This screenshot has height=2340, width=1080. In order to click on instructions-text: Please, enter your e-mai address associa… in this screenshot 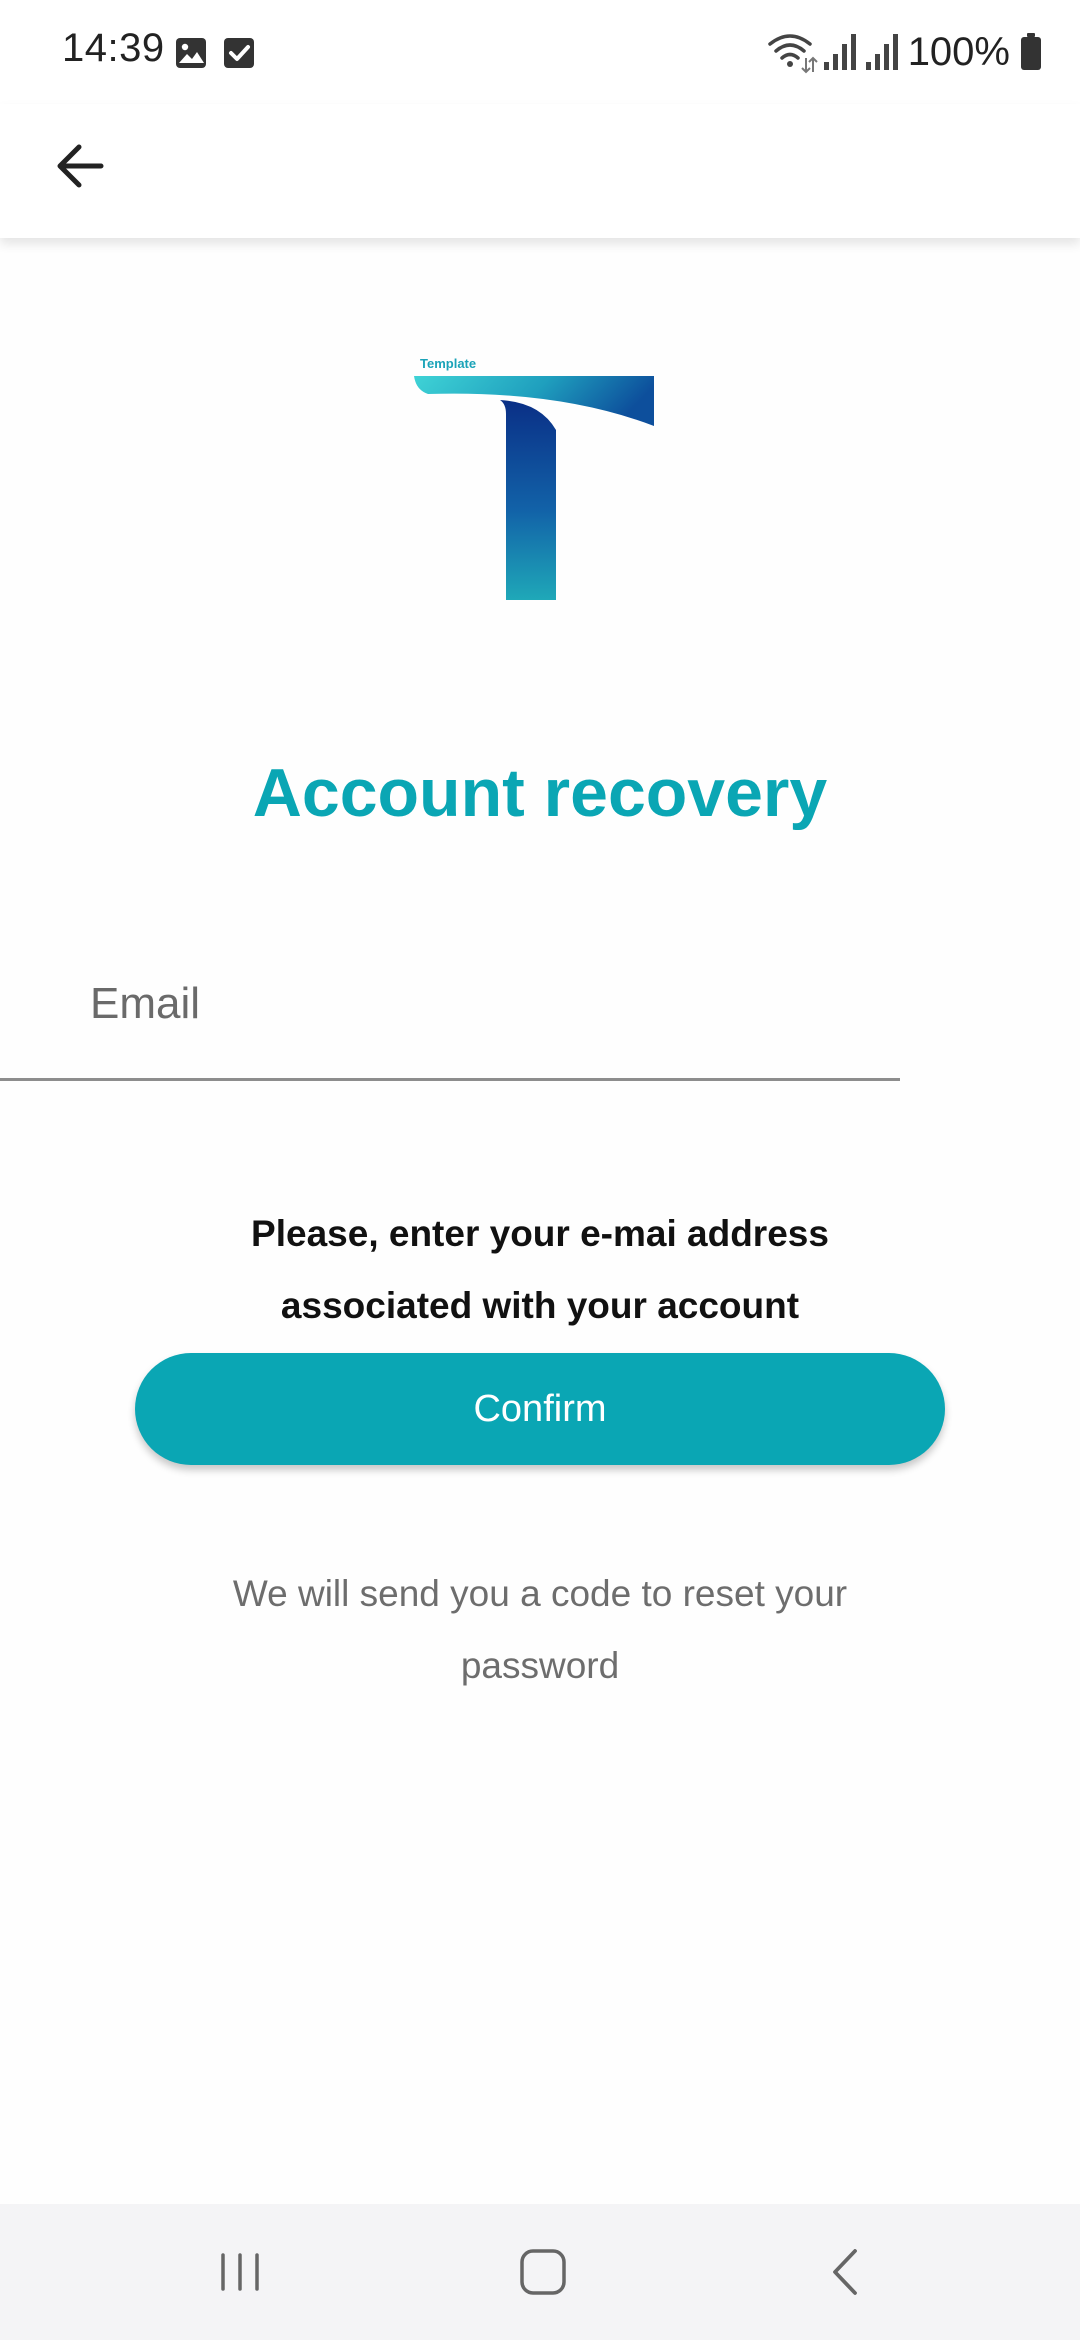, I will do `click(540, 1270)`.